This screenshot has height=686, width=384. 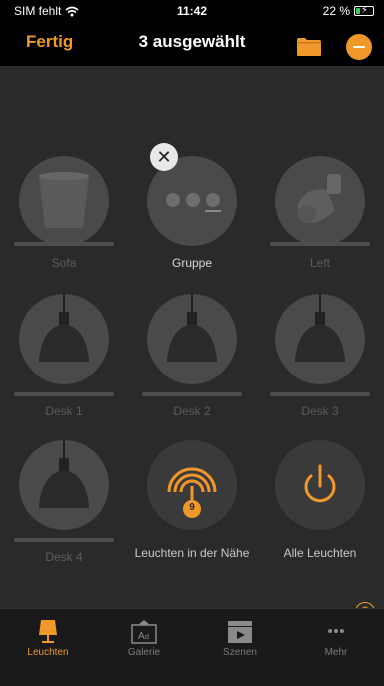 What do you see at coordinates (319, 198) in the screenshot?
I see `spotlight-icon` at bounding box center [319, 198].